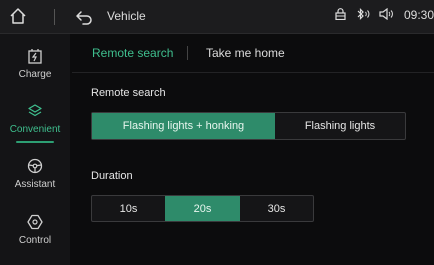  What do you see at coordinates (54, 17) in the screenshot?
I see `top-bar-divider` at bounding box center [54, 17].